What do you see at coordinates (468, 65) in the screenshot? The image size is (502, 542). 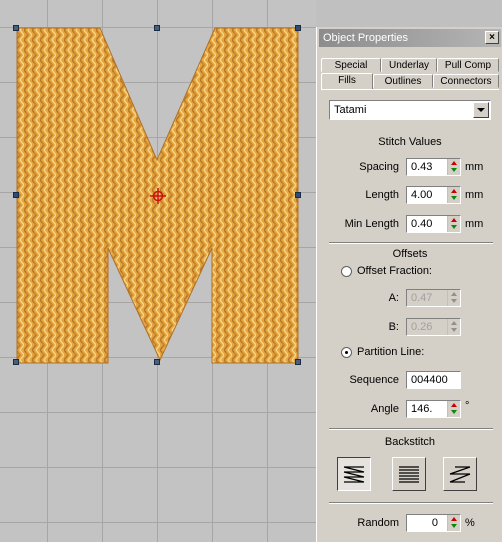 I see `tab-pull-comp: Pull Comp` at bounding box center [468, 65].